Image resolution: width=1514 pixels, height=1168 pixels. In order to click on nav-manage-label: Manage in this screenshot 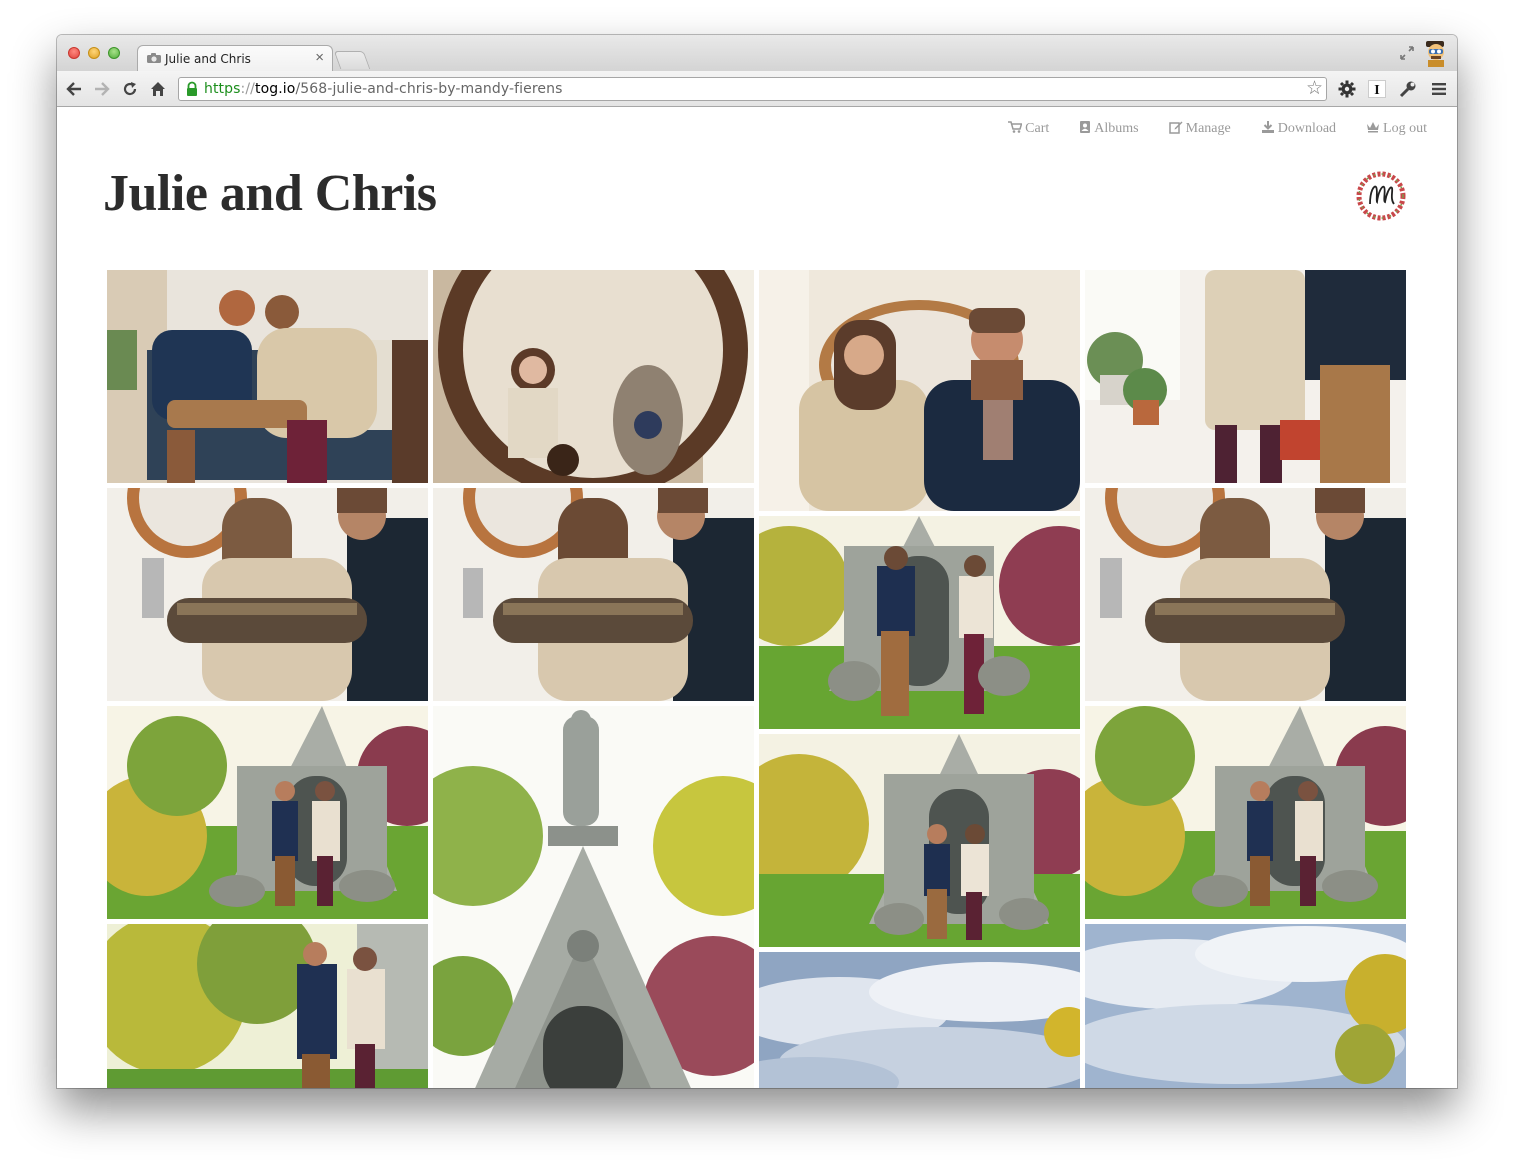, I will do `click(1208, 128)`.